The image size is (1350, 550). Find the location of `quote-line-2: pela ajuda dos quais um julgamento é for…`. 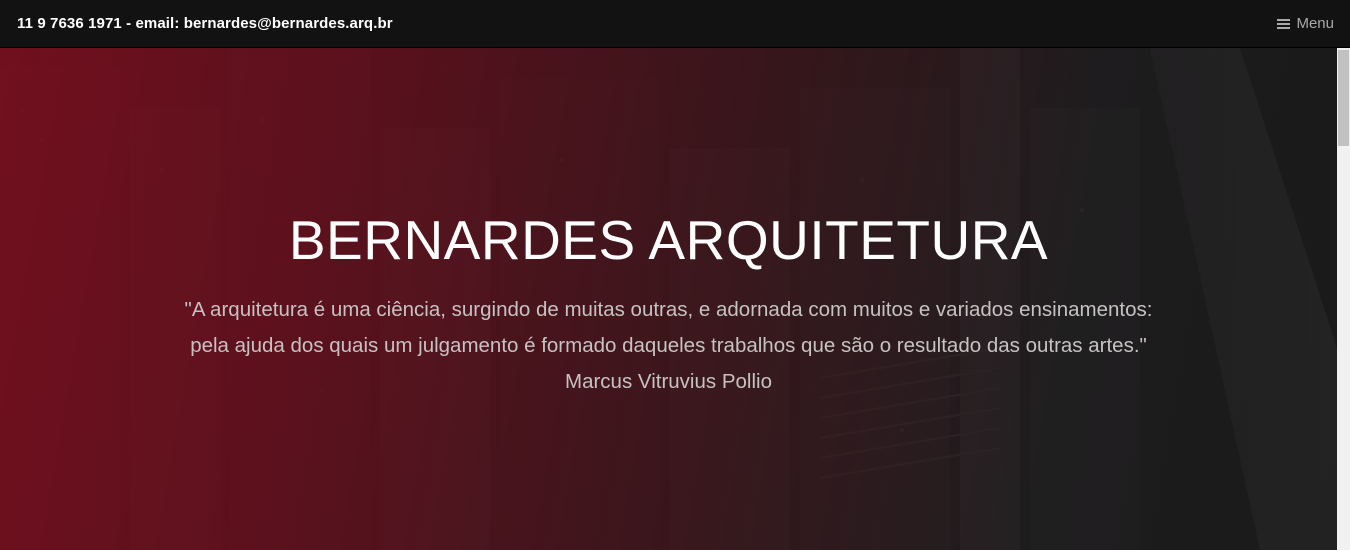

quote-line-2: pela ajuda dos quais um julgamento é for… is located at coordinates (668, 345).